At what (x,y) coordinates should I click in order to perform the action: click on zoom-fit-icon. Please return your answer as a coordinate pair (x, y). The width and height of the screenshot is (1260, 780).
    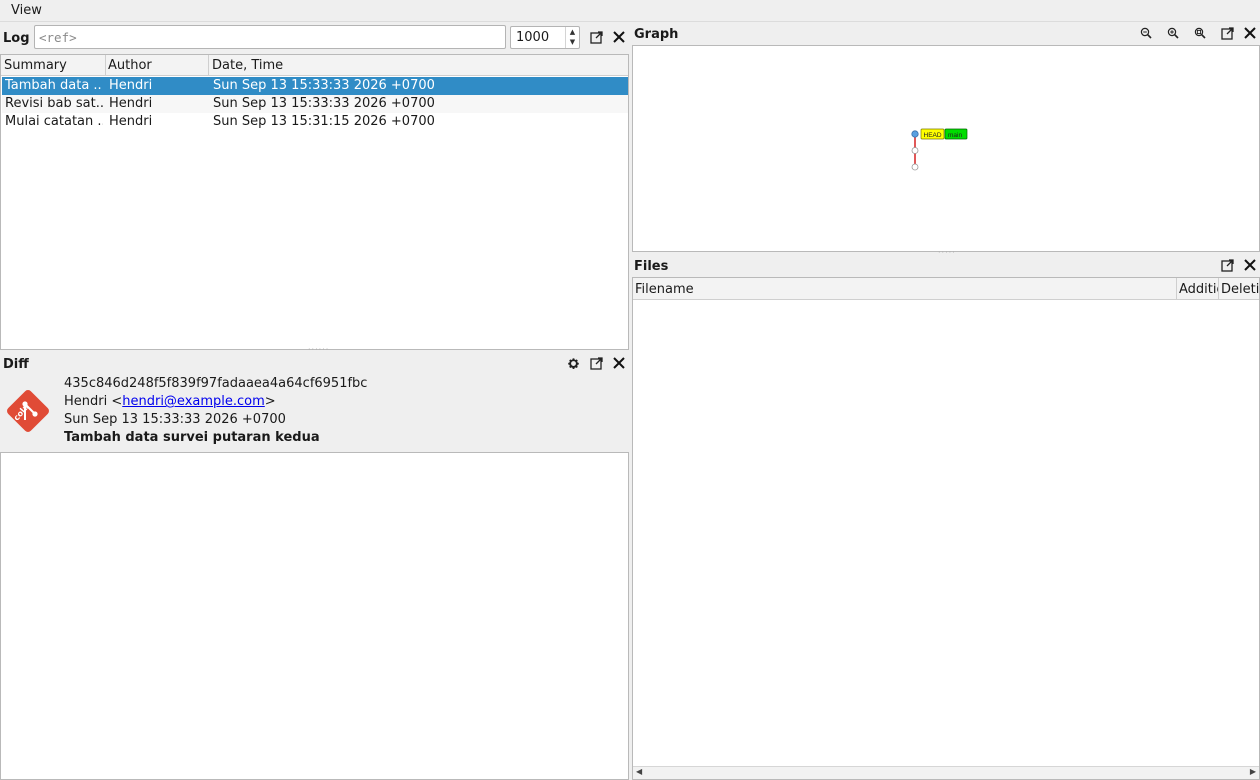
    Looking at the image, I should click on (1200, 33).